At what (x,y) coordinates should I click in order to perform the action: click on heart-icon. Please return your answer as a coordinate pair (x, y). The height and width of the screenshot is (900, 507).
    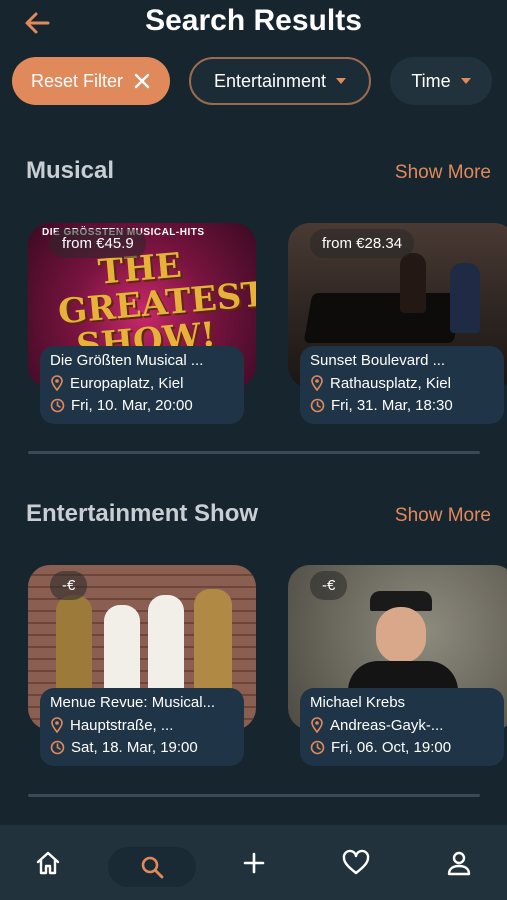
    Looking at the image, I should click on (356, 862).